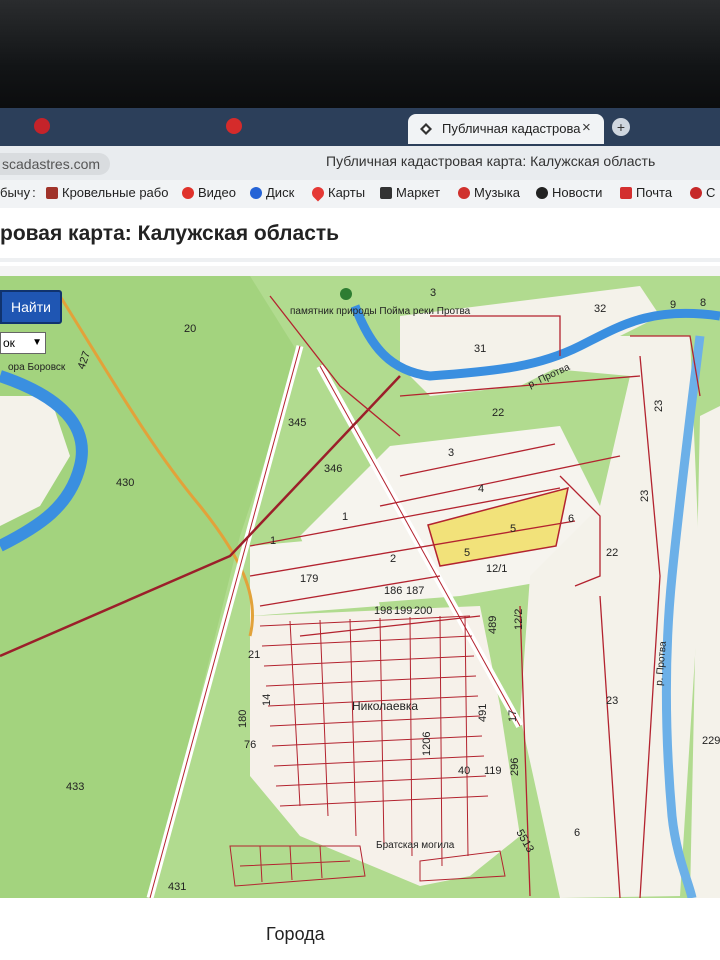  Describe the element at coordinates (55, 164) in the screenshot. I see `url-field: scadastres.com` at that location.